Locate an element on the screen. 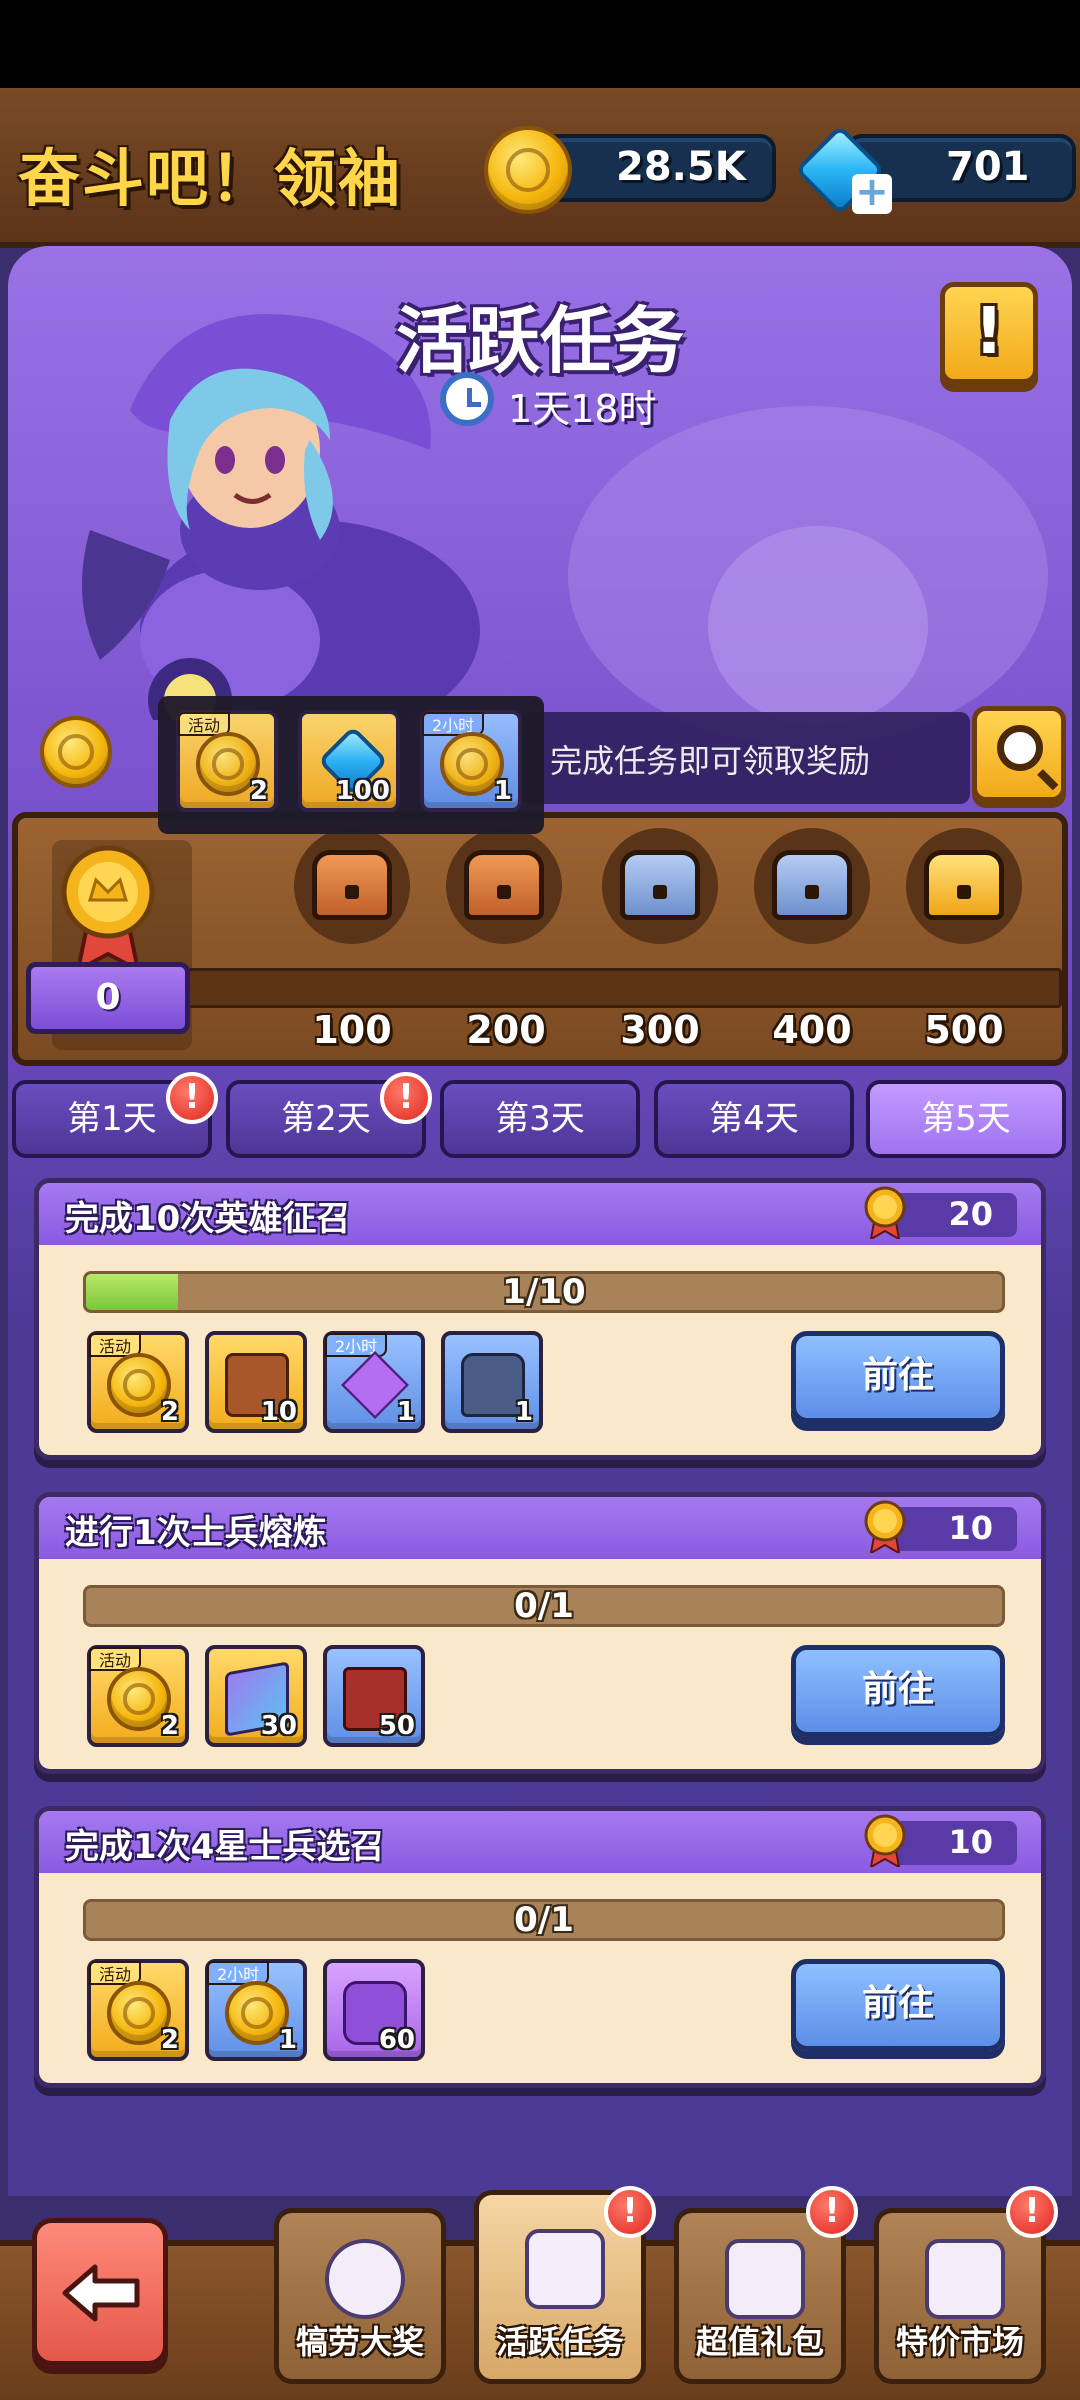  exclamation-icon: ! is located at coordinates (989, 332).